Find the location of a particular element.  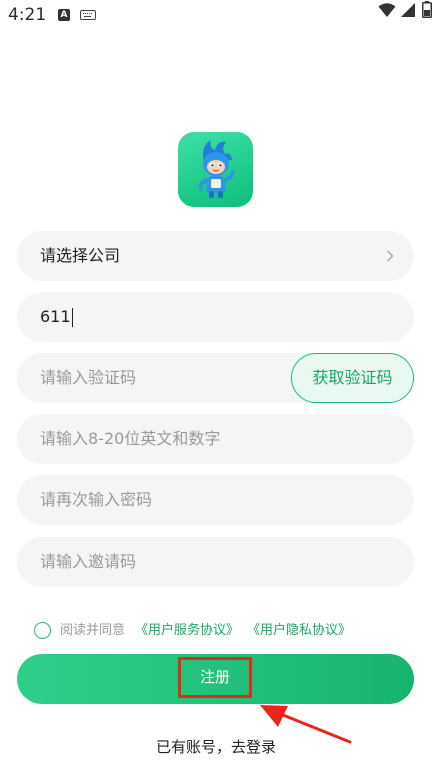

signal-icon is located at coordinates (408, 10).